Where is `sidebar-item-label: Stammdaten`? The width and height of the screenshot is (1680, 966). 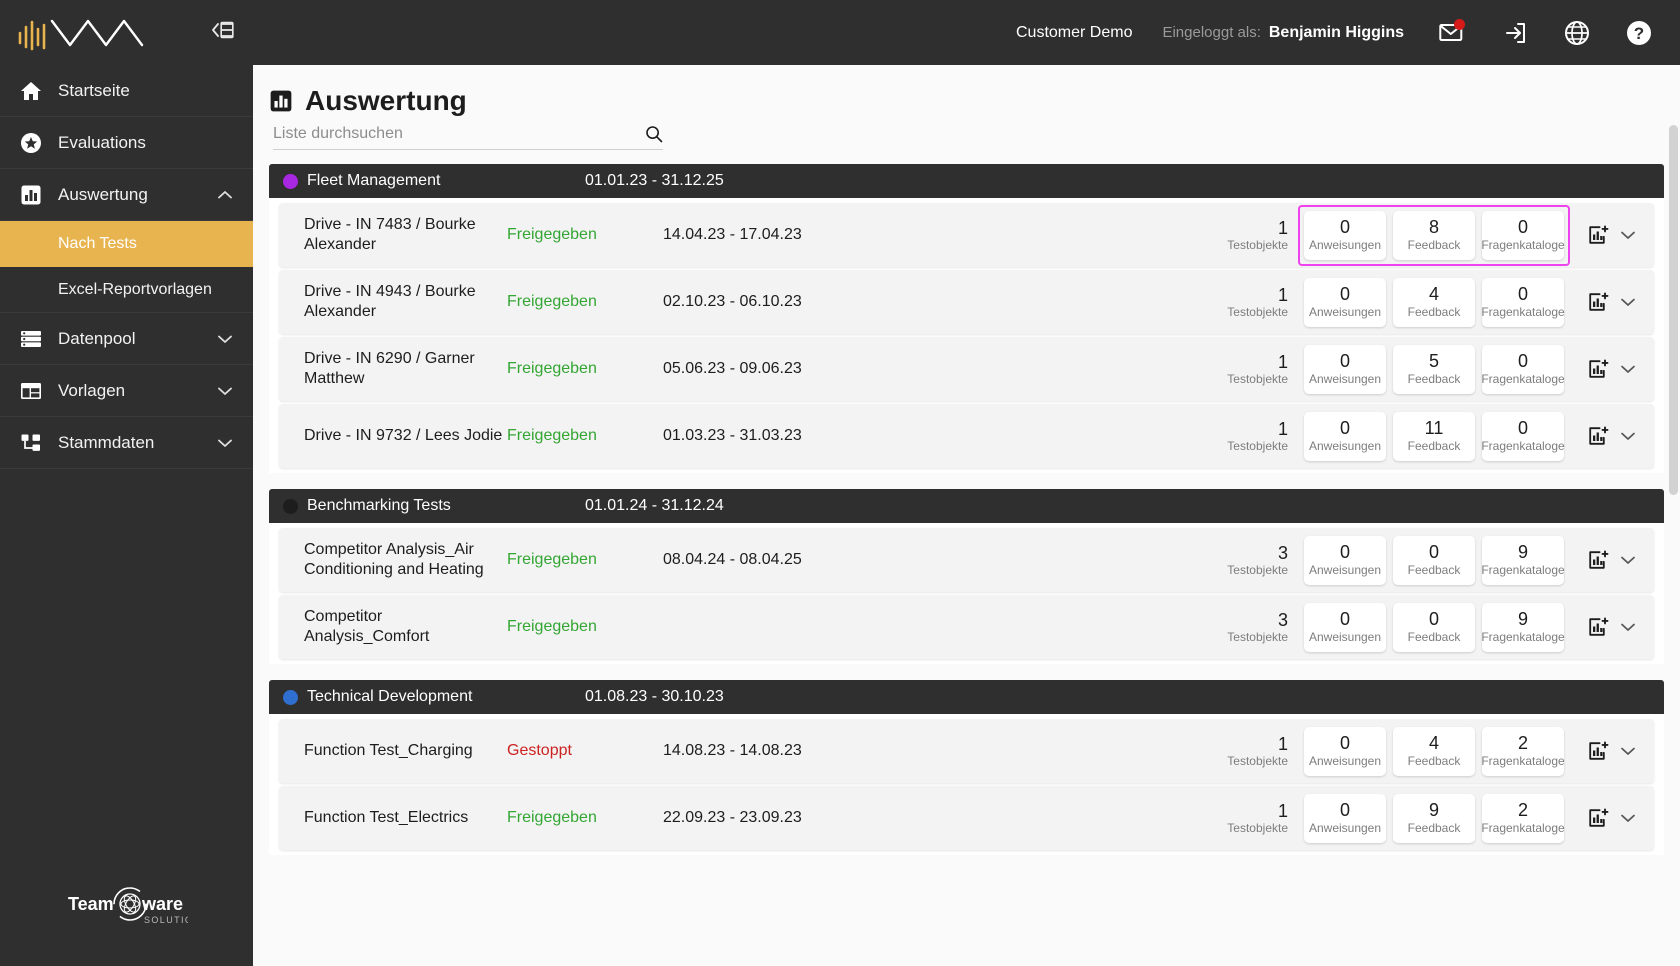
sidebar-item-label: Stammdaten is located at coordinates (106, 442).